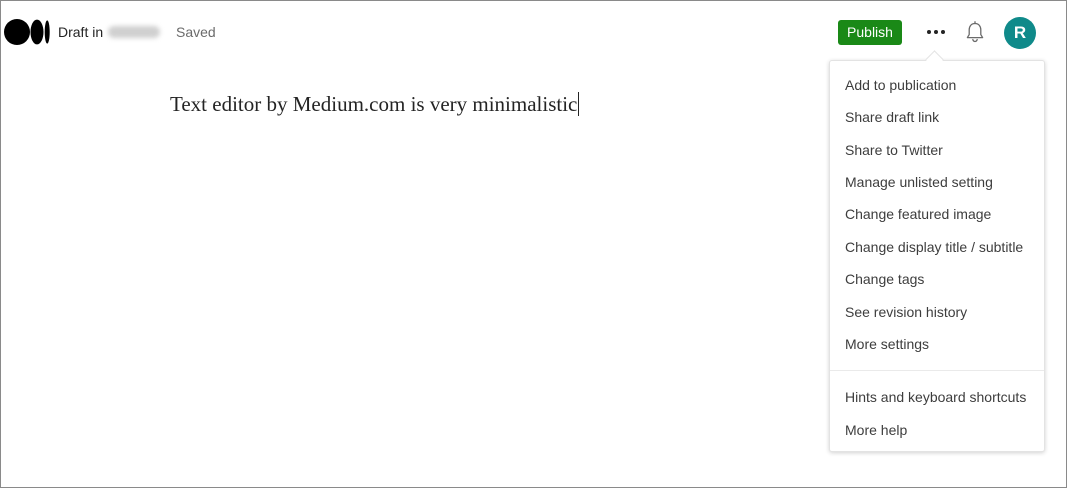 The image size is (1067, 488). What do you see at coordinates (887, 344) in the screenshot?
I see `menu-item-more-settings: More settings` at bounding box center [887, 344].